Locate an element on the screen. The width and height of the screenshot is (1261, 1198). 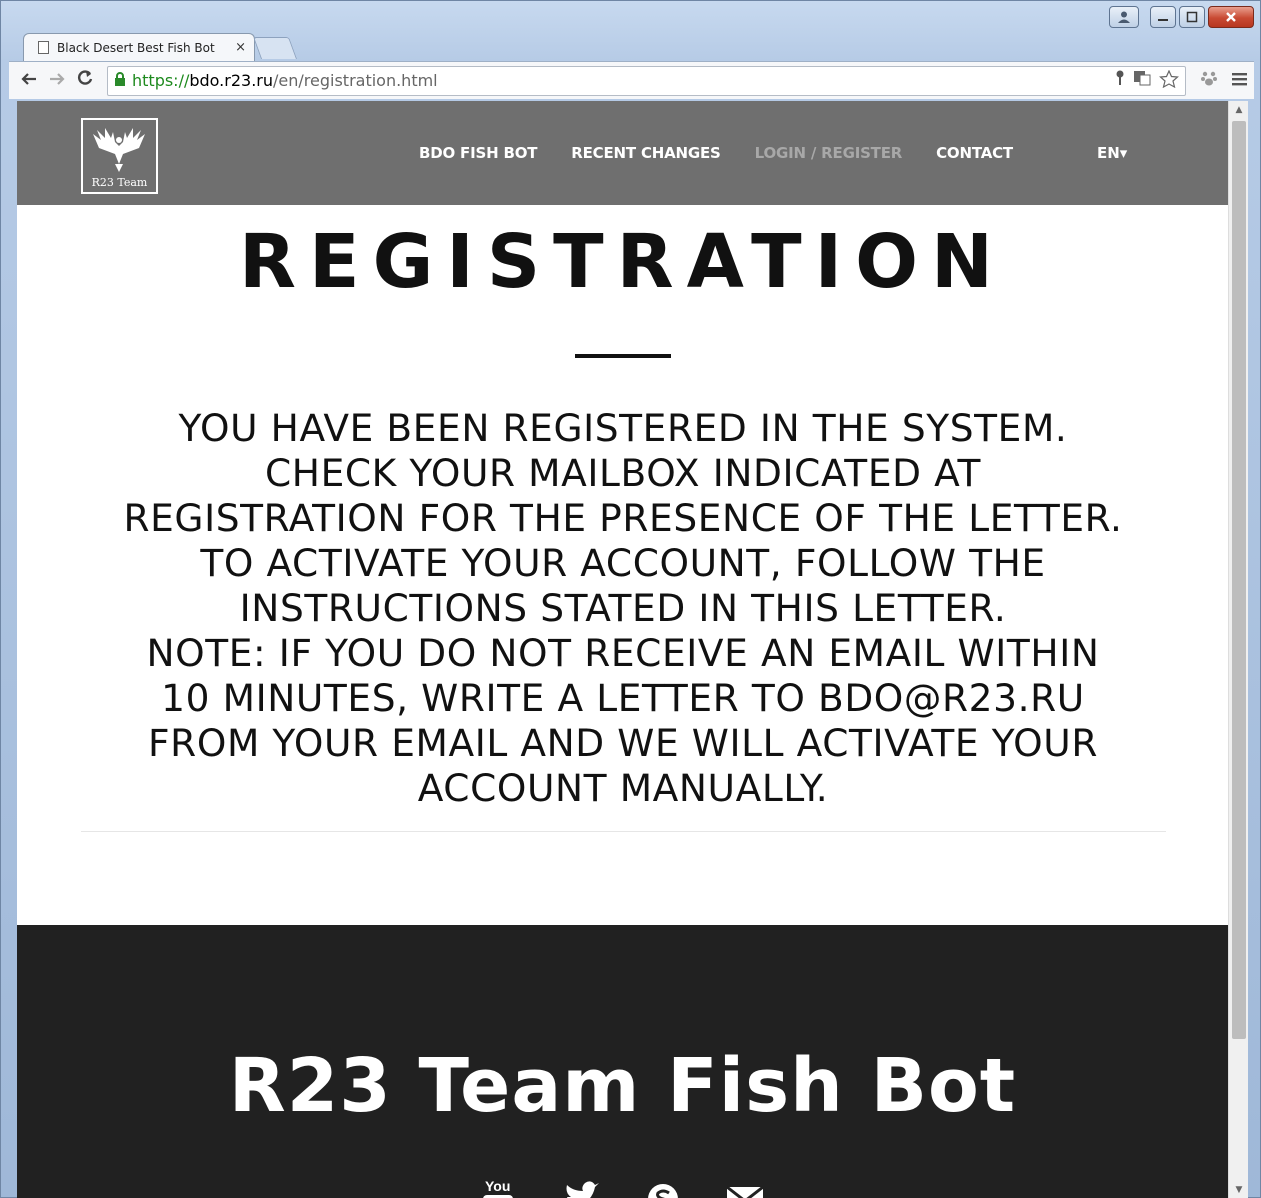
menu-icon is located at coordinates (1240, 81).